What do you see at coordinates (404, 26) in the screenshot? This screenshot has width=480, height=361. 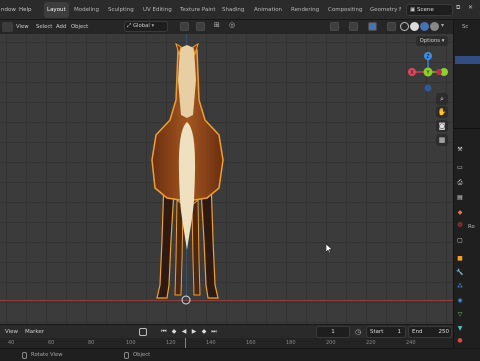 I see `shading-wireframe-icon` at bounding box center [404, 26].